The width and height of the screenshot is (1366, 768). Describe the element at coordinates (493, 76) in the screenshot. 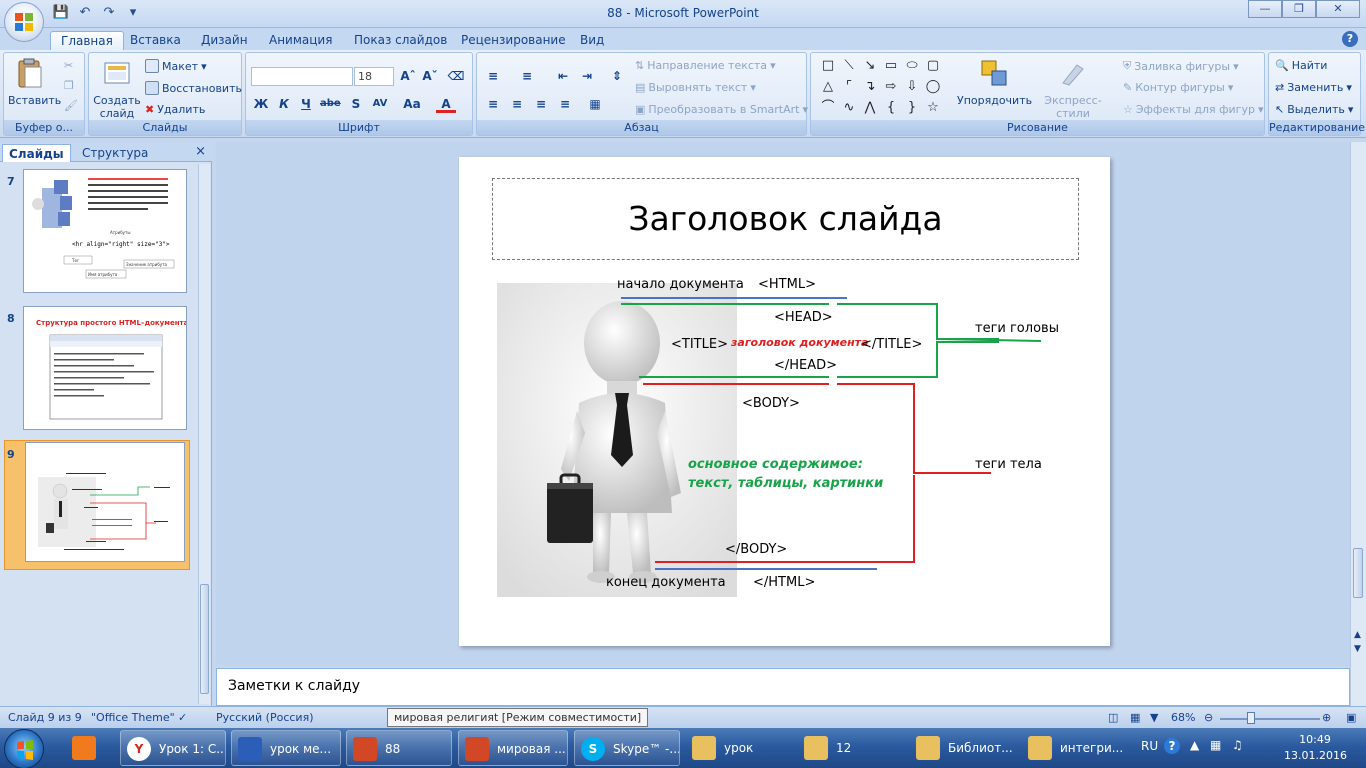

I see `bullets-icon: ≡` at that location.